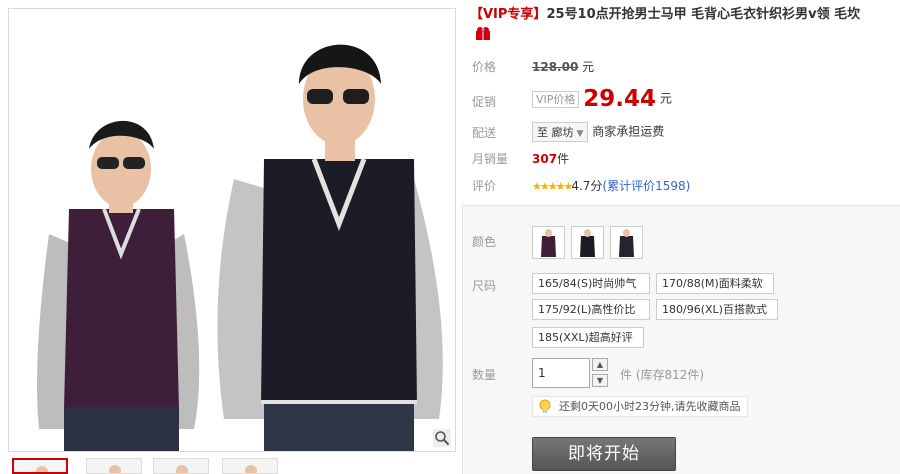 The image size is (900, 474). What do you see at coordinates (442, 438) in the screenshot?
I see `zoom-icon` at bounding box center [442, 438].